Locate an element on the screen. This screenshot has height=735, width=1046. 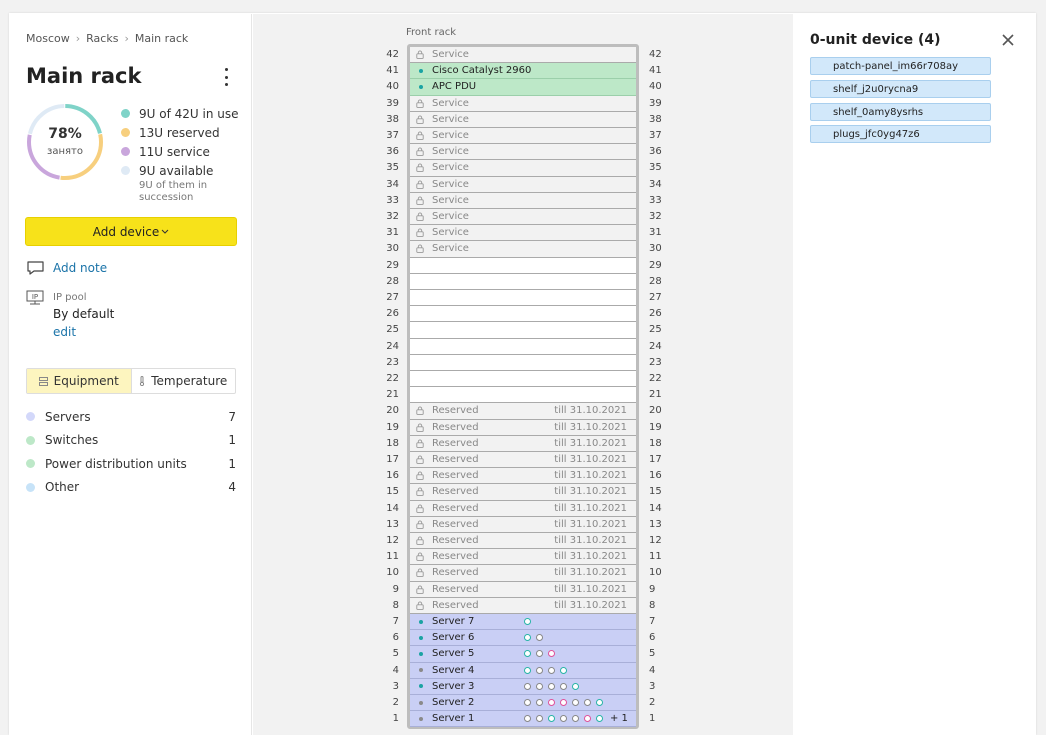
breadcrumb-moscow: Moscow is located at coordinates (48, 38).